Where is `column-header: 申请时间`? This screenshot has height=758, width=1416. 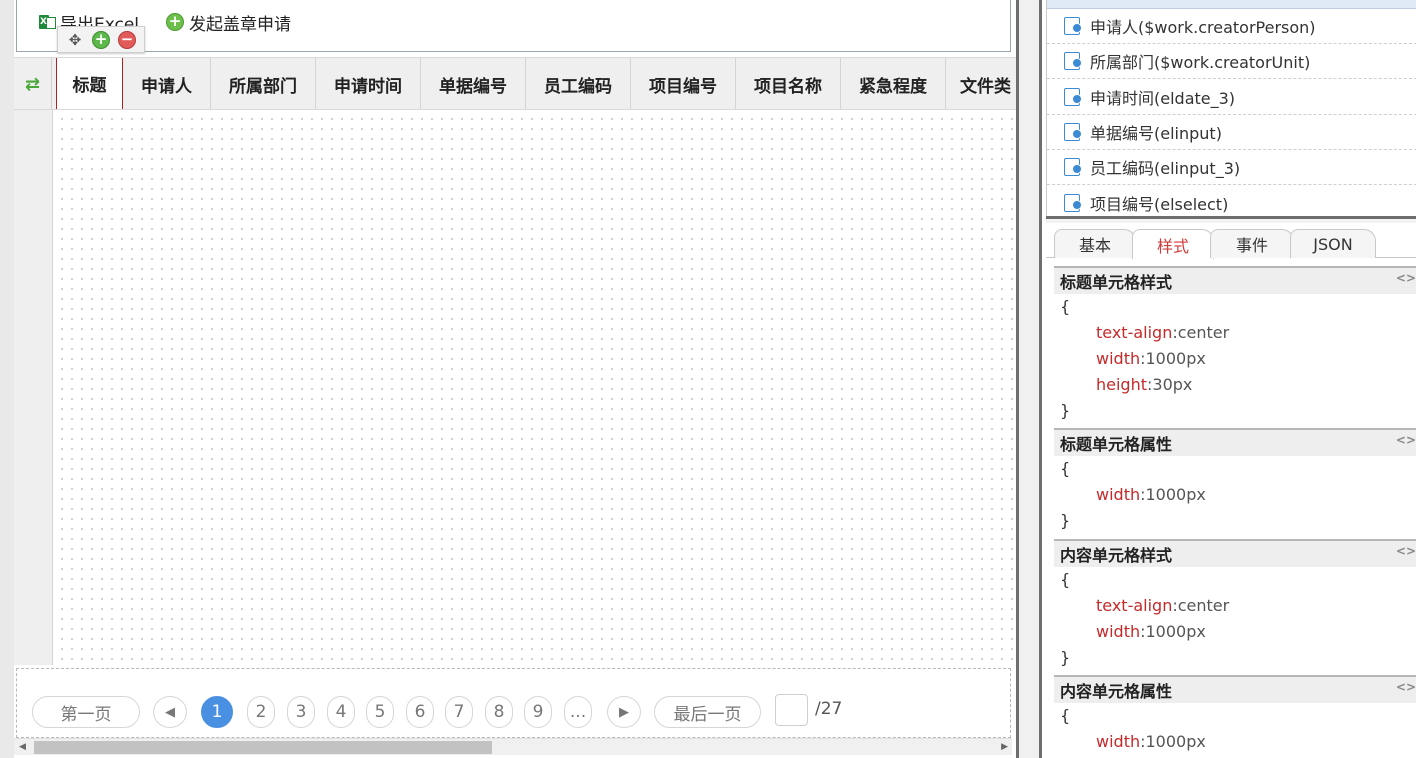 column-header: 申请时间 is located at coordinates (368, 83).